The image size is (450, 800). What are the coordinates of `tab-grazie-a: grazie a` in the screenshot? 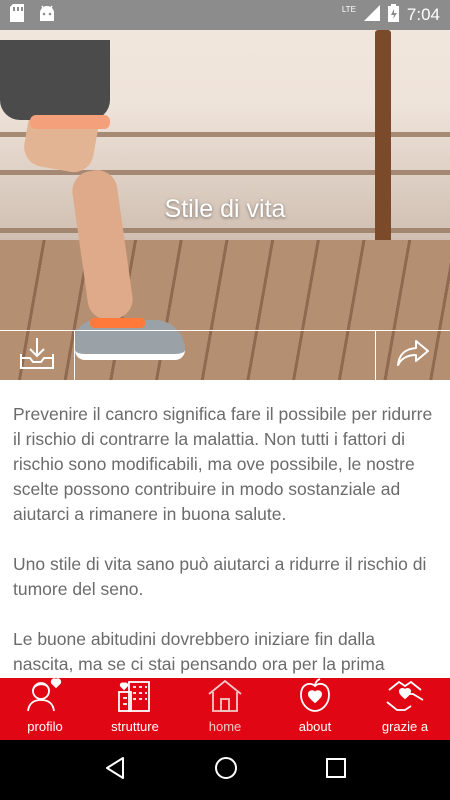 It's located at (405, 709).